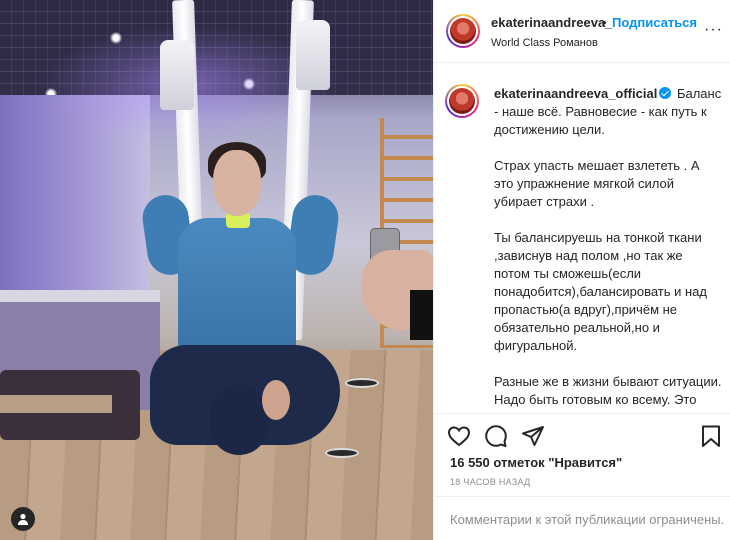  I want to click on heart-icon, so click(459, 436).